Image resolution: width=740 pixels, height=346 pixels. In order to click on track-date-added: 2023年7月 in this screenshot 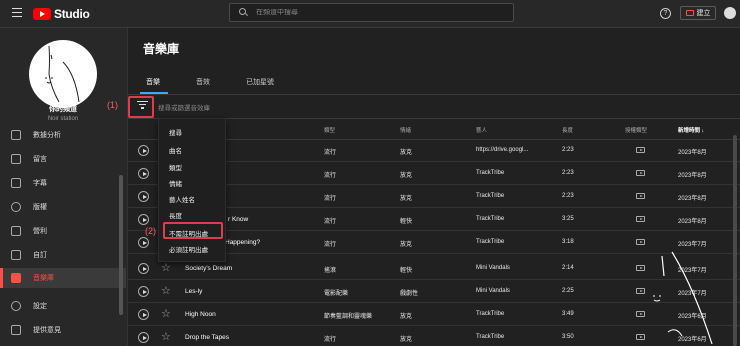, I will do `click(692, 245)`.